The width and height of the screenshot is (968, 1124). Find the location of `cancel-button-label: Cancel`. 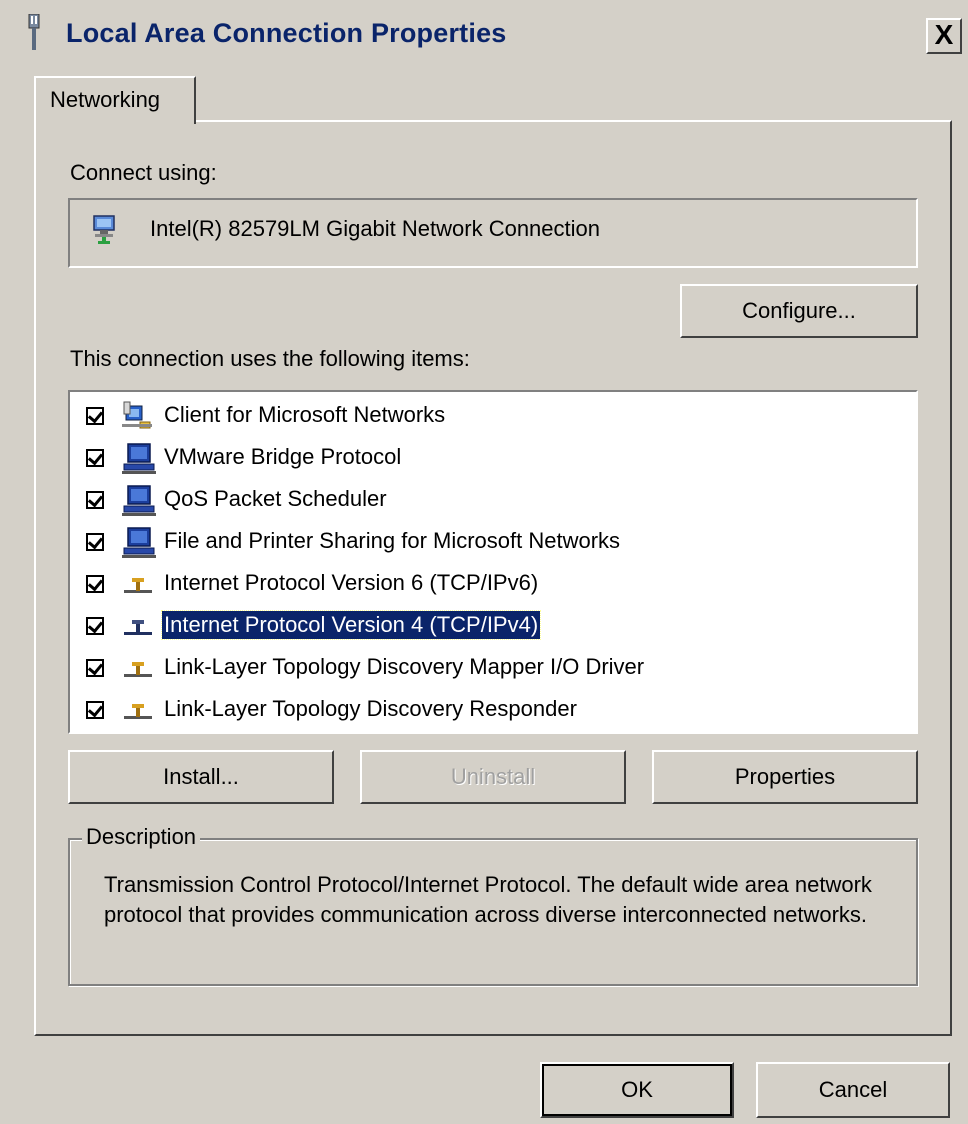

cancel-button-label: Cancel is located at coordinates (853, 1089).